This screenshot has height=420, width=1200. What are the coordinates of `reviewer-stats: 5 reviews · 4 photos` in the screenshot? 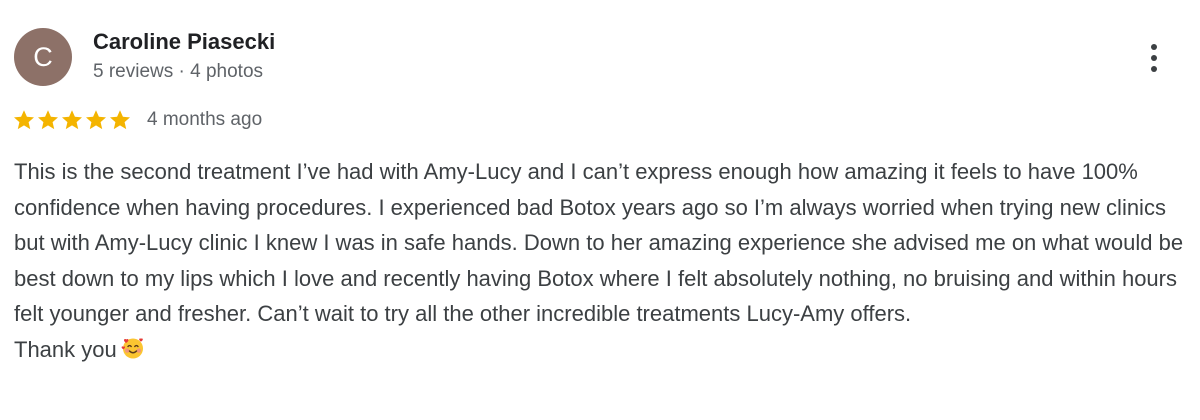 It's located at (178, 71).